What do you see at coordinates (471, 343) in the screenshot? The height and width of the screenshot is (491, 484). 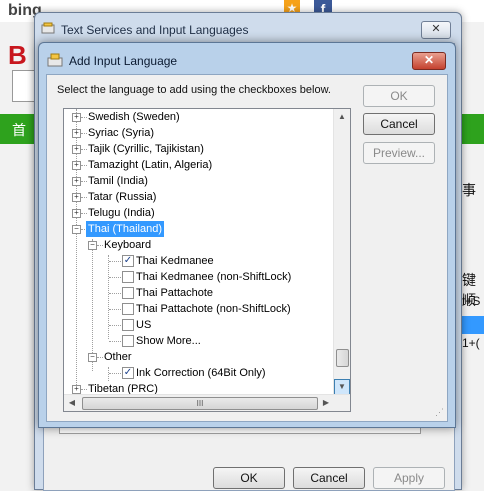 I see `site-side-text: 1+(` at bounding box center [471, 343].